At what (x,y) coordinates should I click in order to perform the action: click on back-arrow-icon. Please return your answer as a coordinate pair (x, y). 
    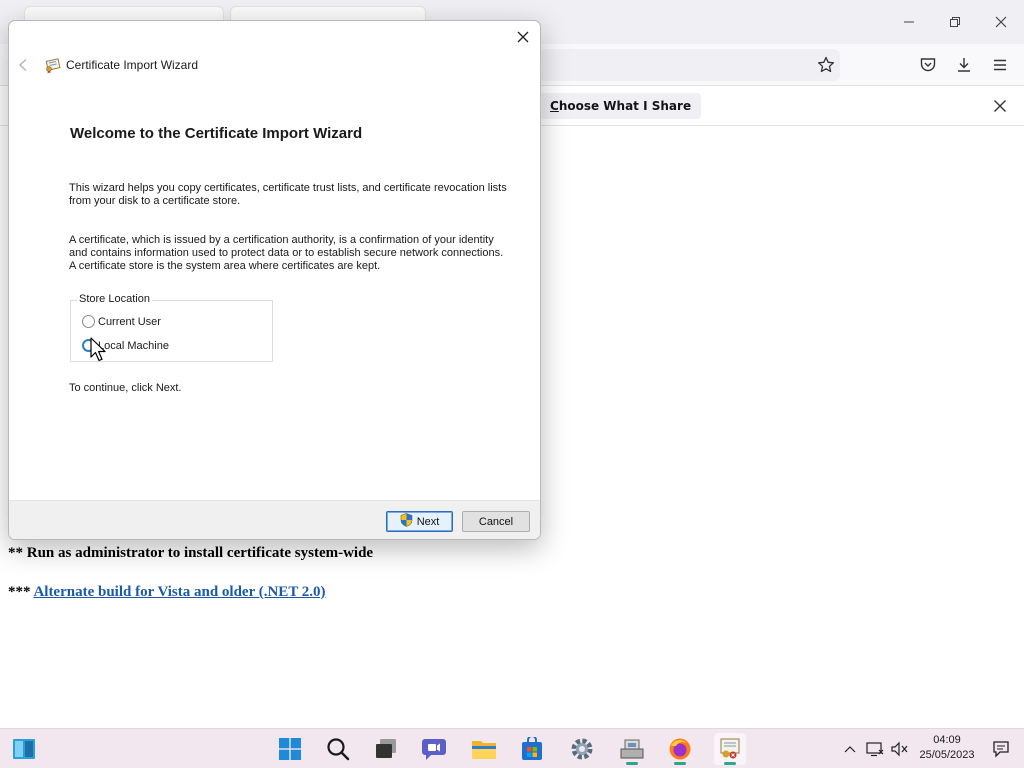
    Looking at the image, I should click on (23, 65).